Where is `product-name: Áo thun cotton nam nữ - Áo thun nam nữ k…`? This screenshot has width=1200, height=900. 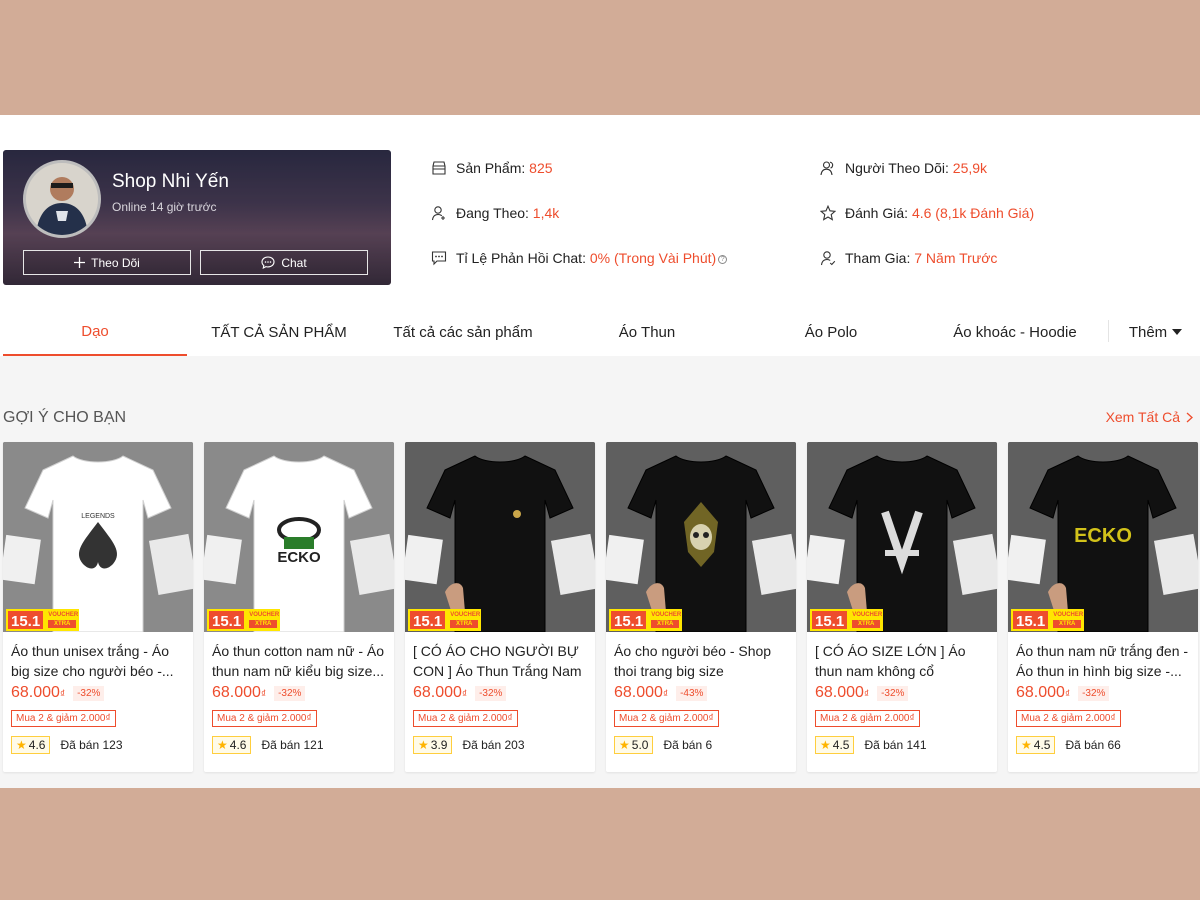 product-name: Áo thun cotton nam nữ - Áo thun nam nữ k… is located at coordinates (300, 661).